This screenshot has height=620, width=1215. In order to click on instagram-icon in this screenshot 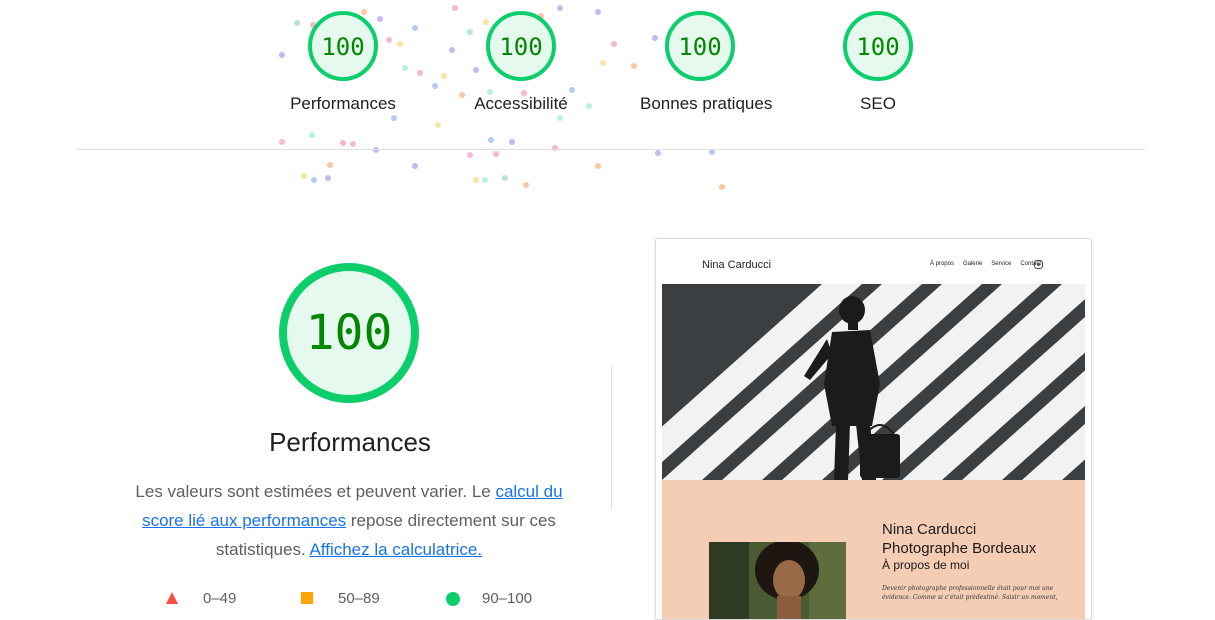, I will do `click(1038, 264)`.